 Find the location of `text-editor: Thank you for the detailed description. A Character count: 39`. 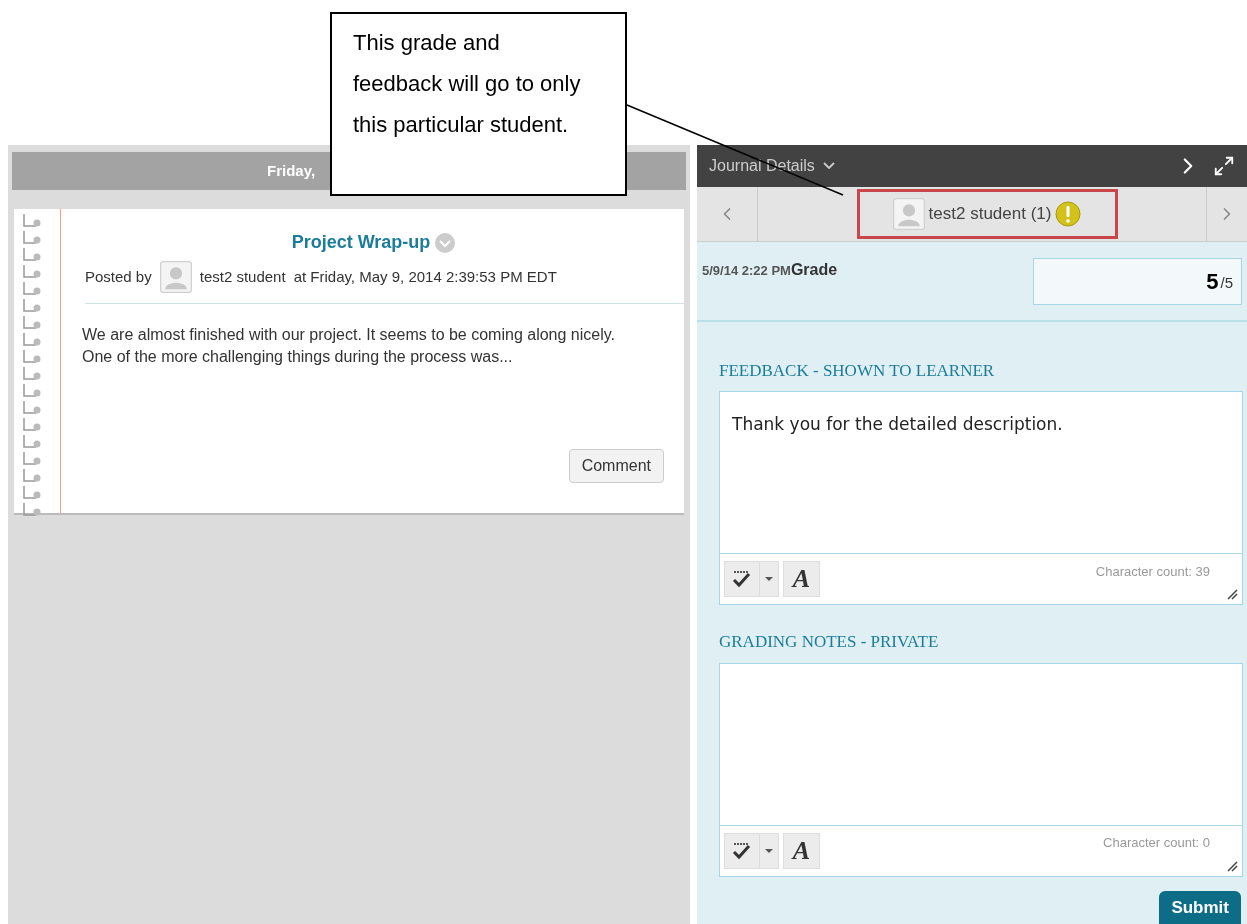

text-editor: Thank you for the detailed description. A Character count: 39 is located at coordinates (981, 498).